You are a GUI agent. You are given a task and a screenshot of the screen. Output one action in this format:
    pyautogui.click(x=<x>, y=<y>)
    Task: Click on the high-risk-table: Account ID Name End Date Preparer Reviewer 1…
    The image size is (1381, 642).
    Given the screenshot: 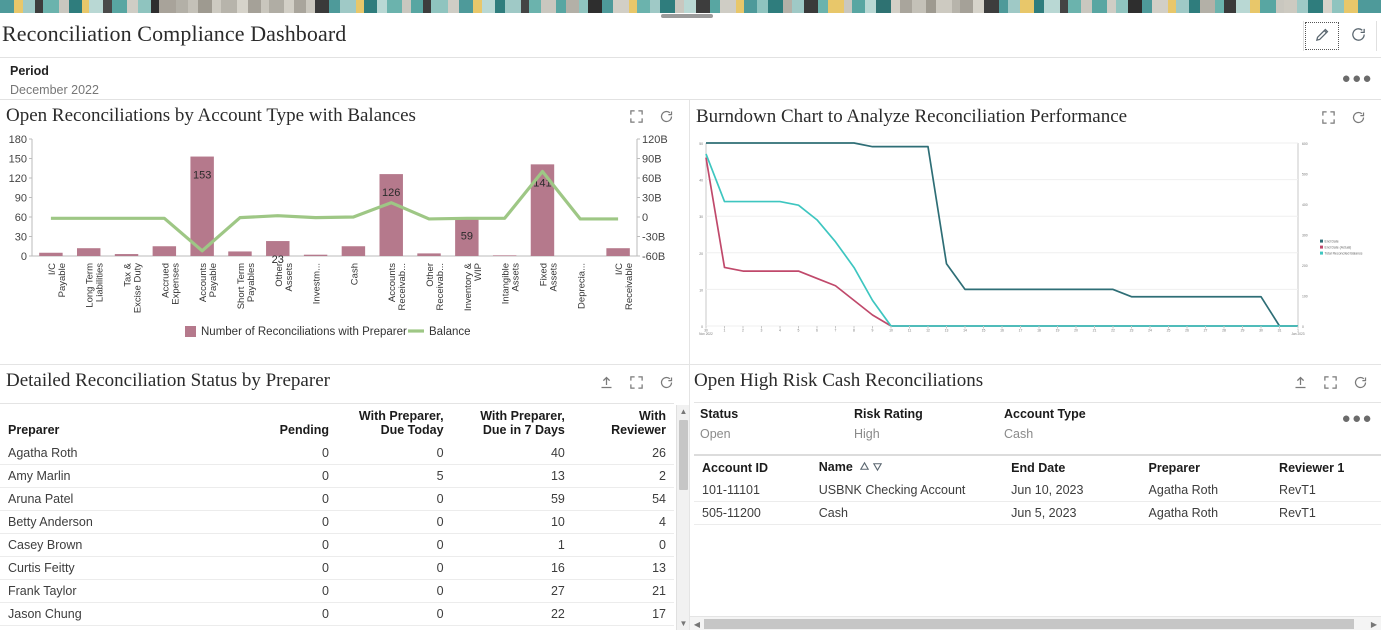 What is the action you would take?
    pyautogui.click(x=1037, y=490)
    